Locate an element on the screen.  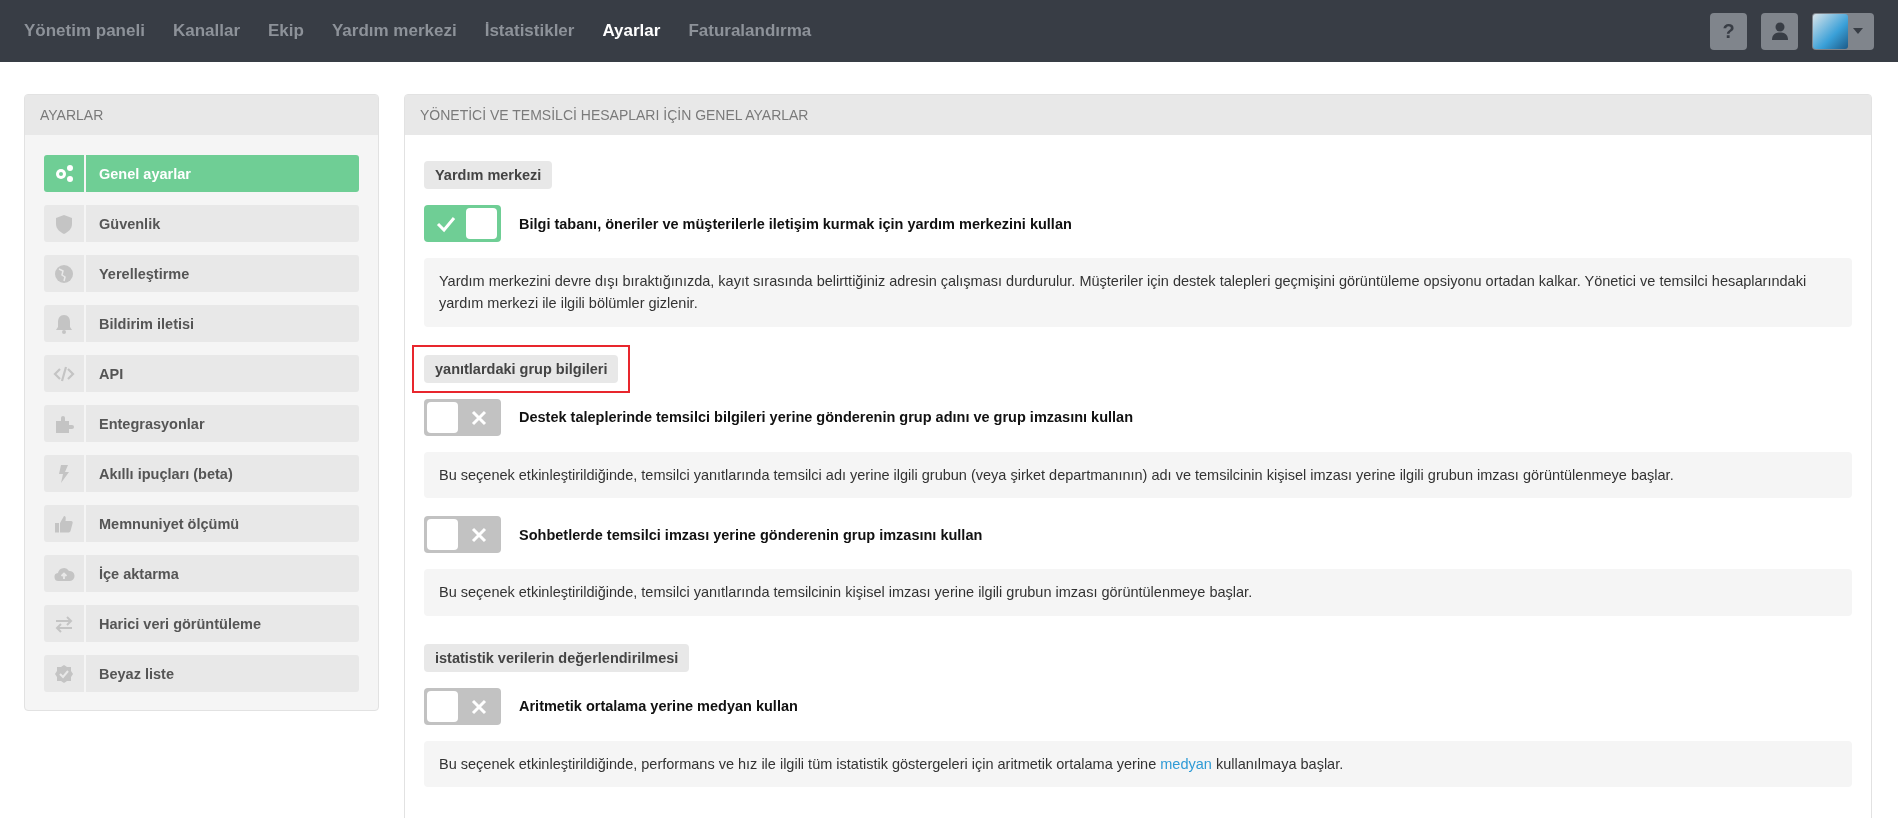
setting-description: Bu seçenek etkinleştirildiğinde, temsilci yanıtlarında temsilci adı yerine ilgili grubun (veya şirket departmanının) adı ve temsilcinin kişisel imzası yerine ilgili grubun imzası görüntülenmeye başlar. is located at coordinates (1138, 475).